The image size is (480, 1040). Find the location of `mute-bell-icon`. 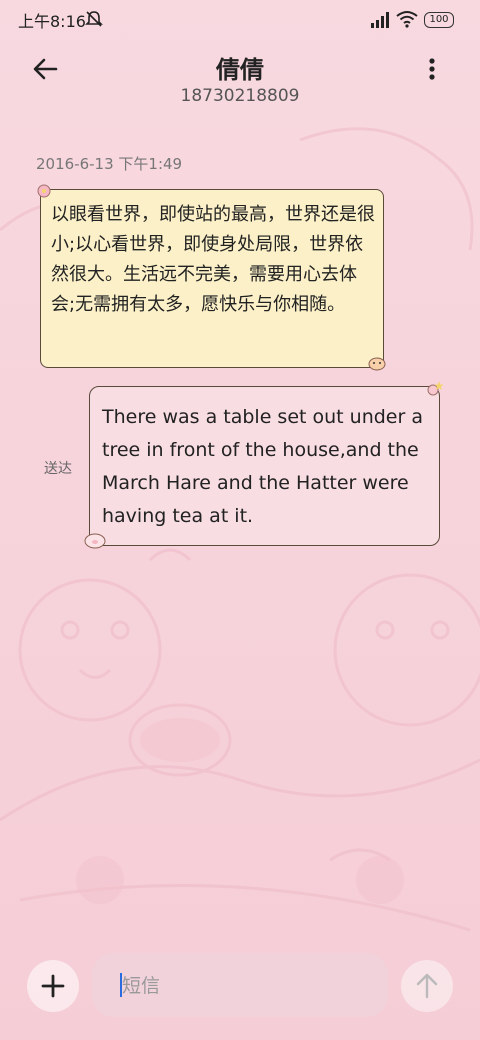

mute-bell-icon is located at coordinates (94, 19).